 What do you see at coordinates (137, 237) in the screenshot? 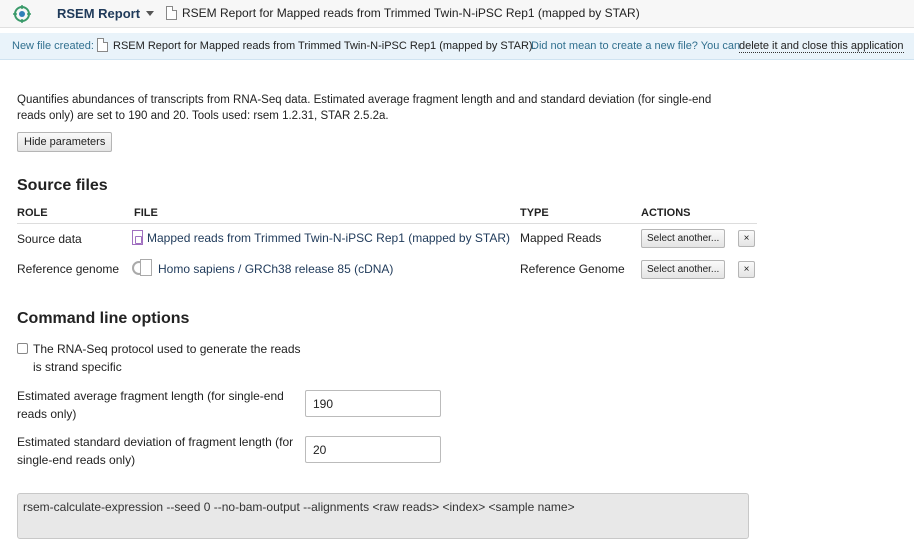
I see `reads-file-icon` at bounding box center [137, 237].